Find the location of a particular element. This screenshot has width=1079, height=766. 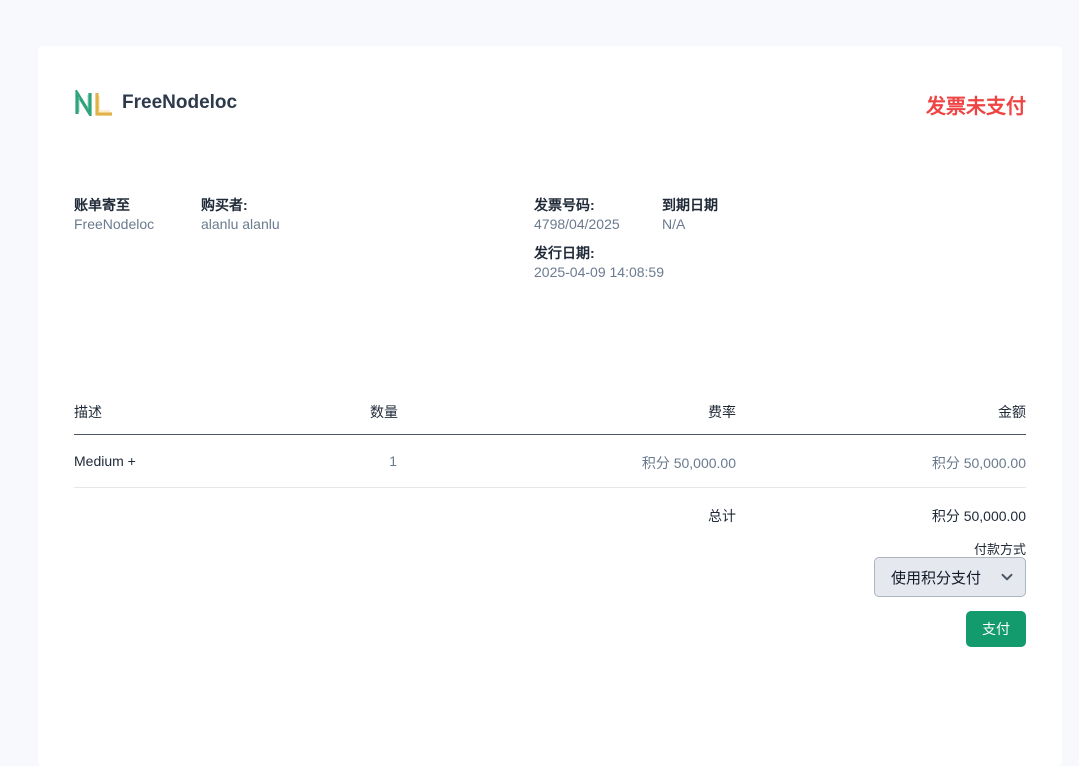

total-label: 总计 is located at coordinates (722, 516).